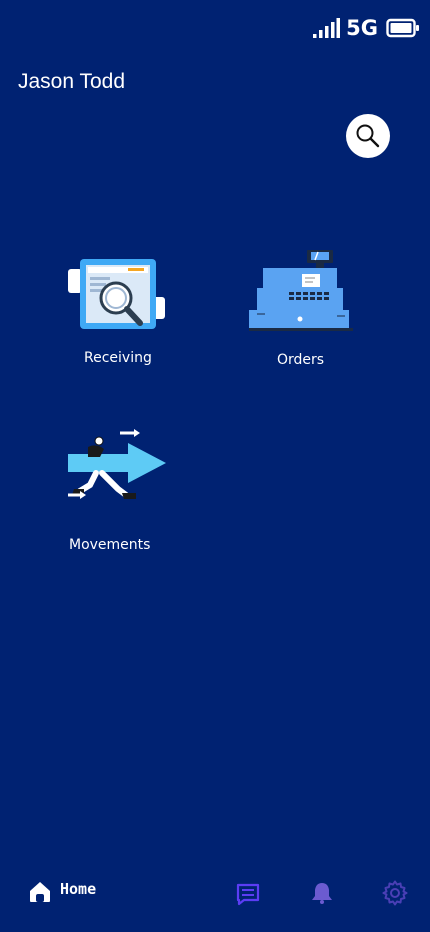 This screenshot has height=932, width=430. Describe the element at coordinates (116, 294) in the screenshot. I see `receiving-illustration` at that location.